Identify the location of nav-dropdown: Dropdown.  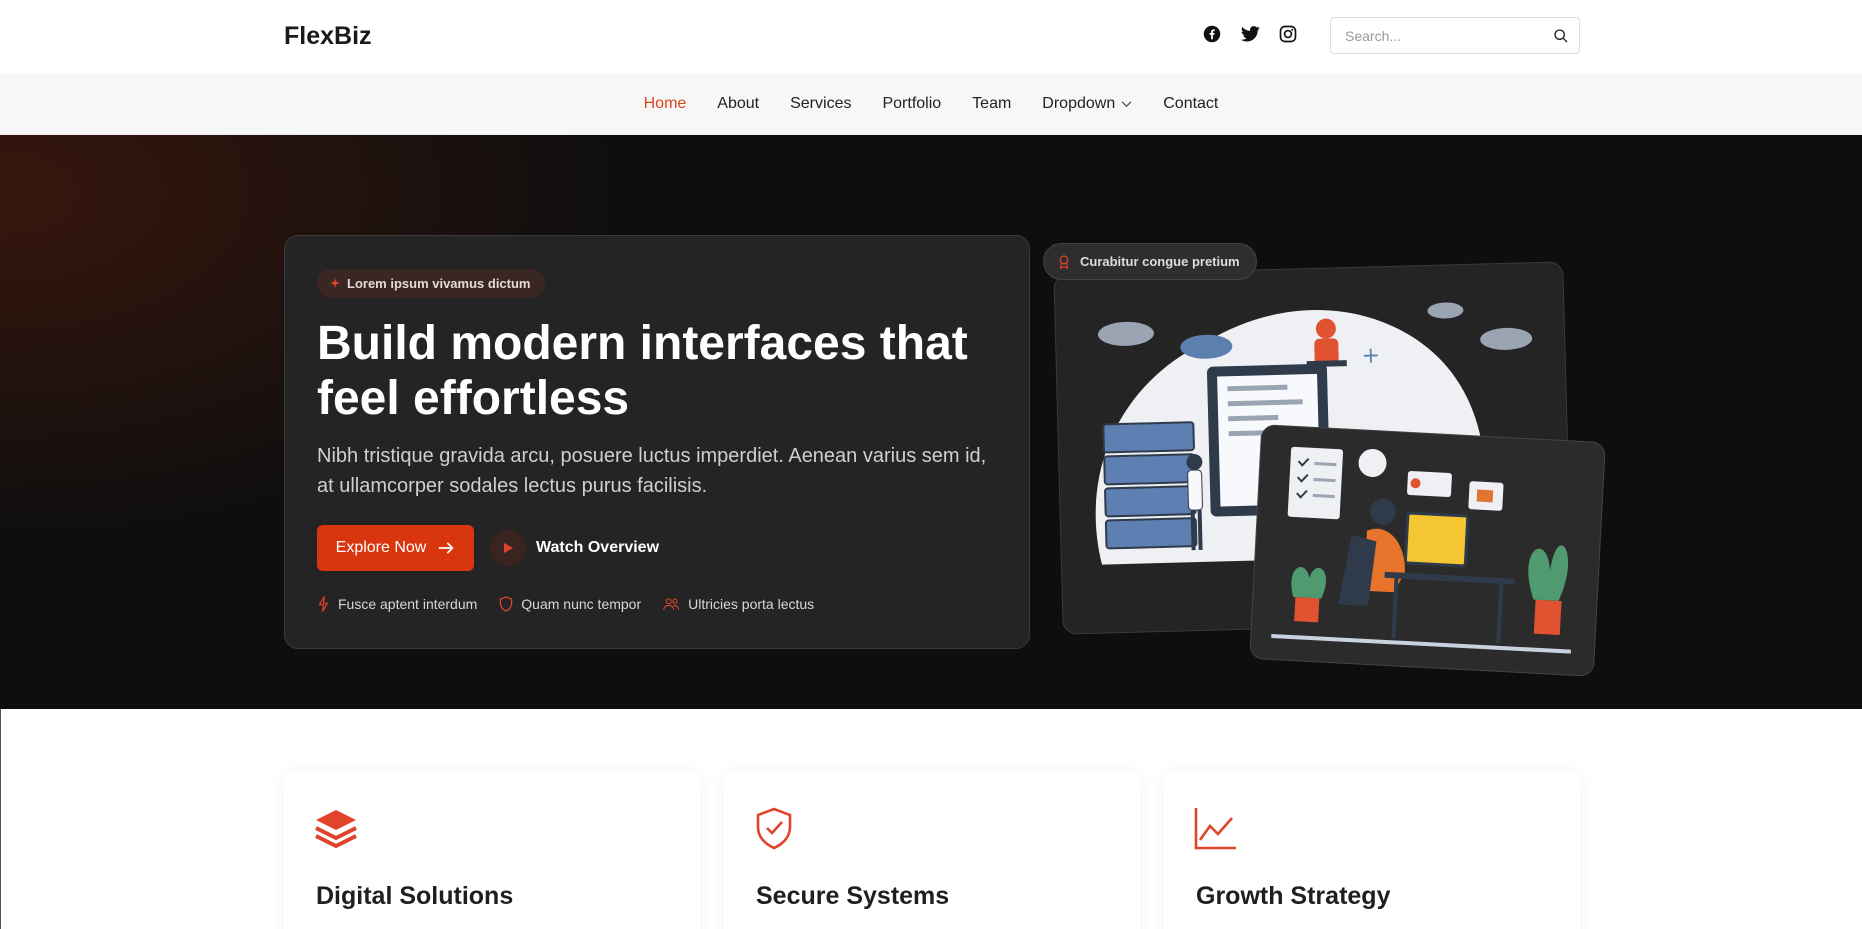
(1087, 104).